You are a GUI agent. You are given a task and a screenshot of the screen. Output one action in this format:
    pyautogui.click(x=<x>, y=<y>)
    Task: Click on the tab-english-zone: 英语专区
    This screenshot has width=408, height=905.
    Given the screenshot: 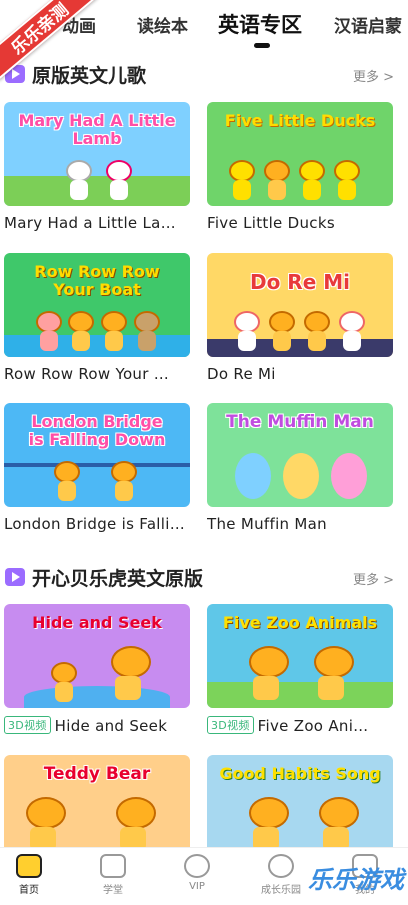 What is the action you would take?
    pyautogui.click(x=260, y=24)
    